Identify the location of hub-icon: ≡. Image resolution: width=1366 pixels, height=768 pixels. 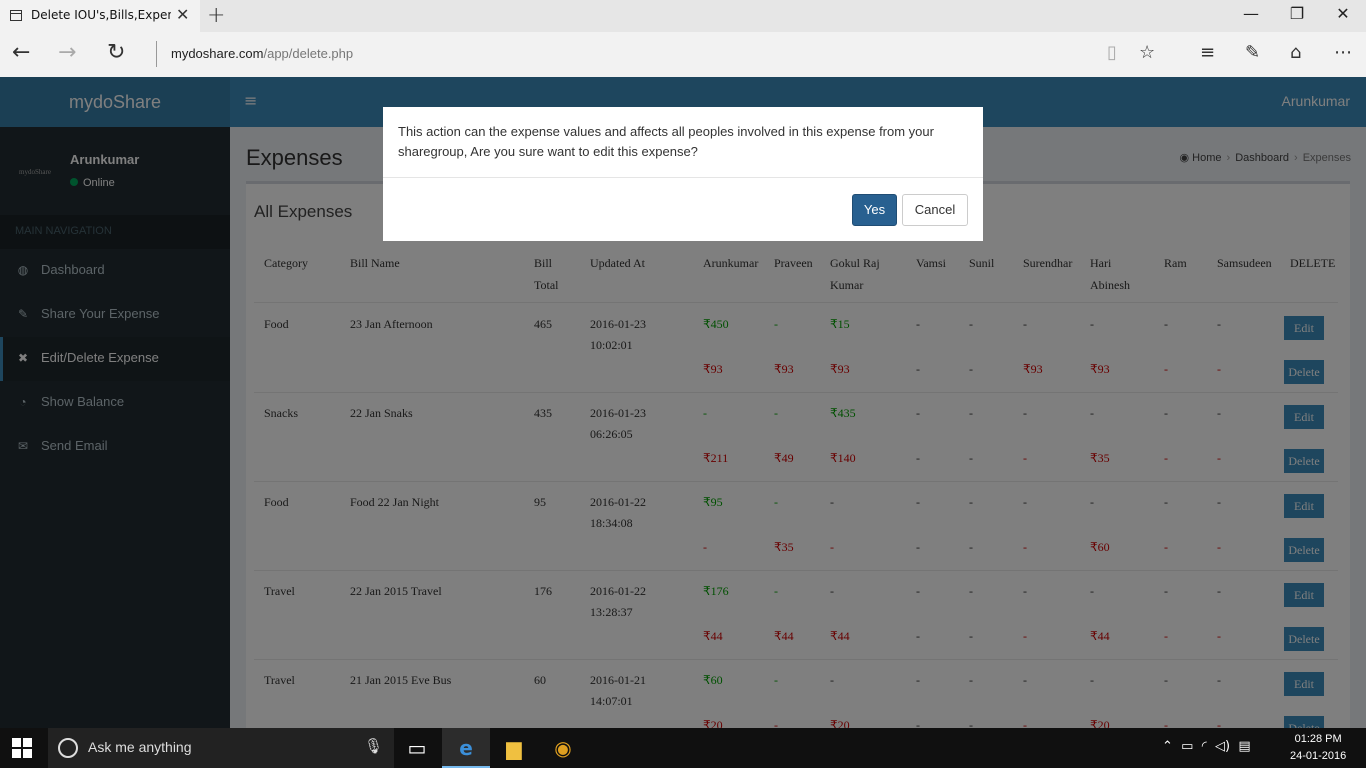
(1207, 52).